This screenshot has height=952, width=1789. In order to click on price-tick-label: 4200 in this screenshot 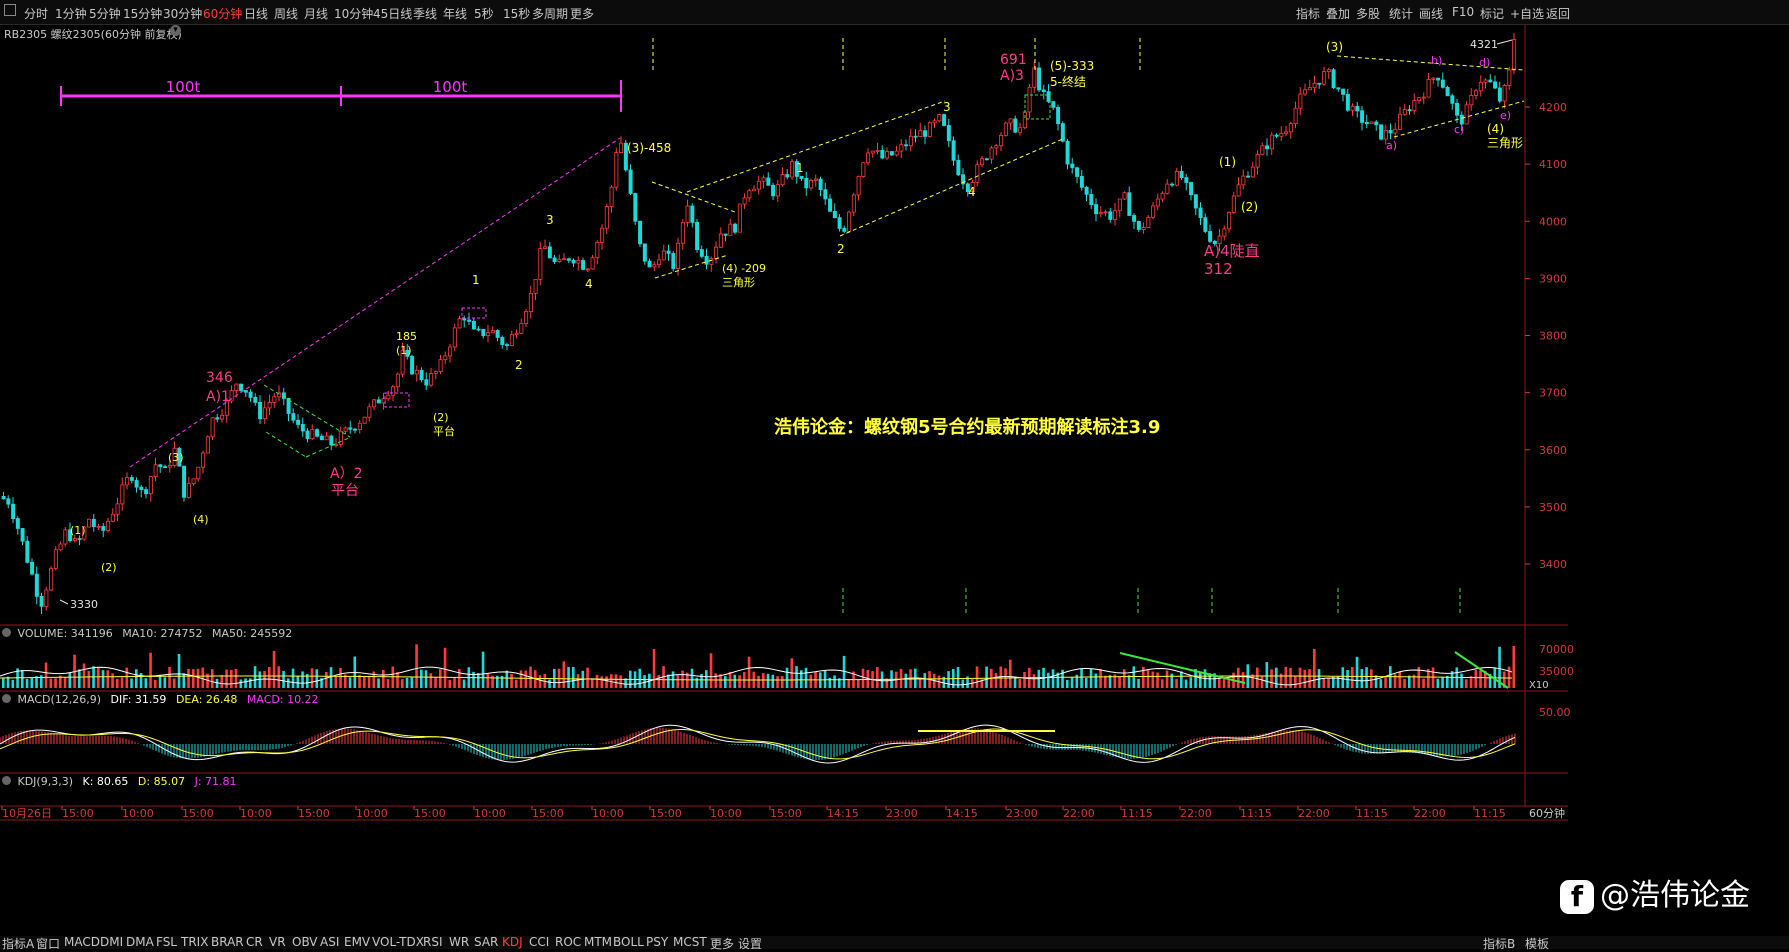, I will do `click(1553, 107)`.